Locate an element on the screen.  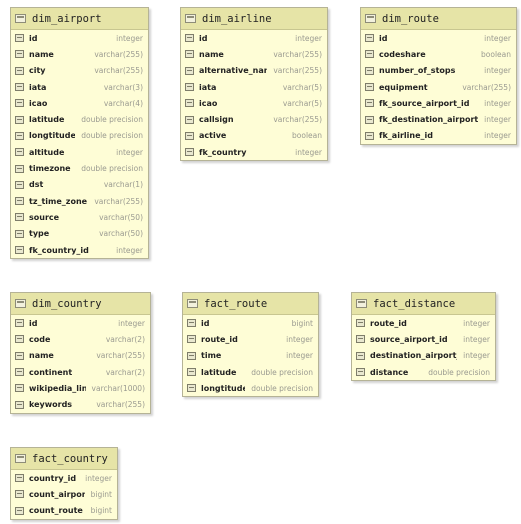
column-type: varchar(255) is located at coordinates (118, 54).